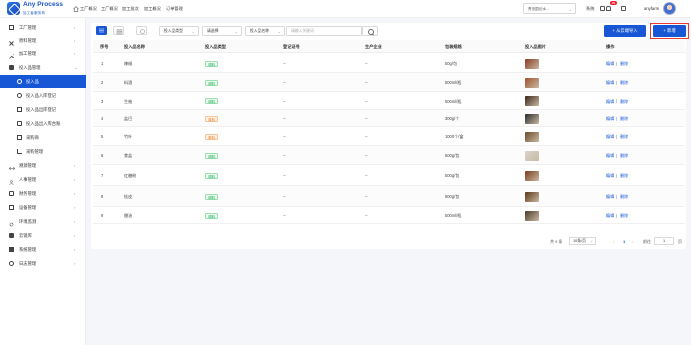 The width and height of the screenshot is (691, 345). What do you see at coordinates (623, 8) in the screenshot?
I see `message-icon` at bounding box center [623, 8].